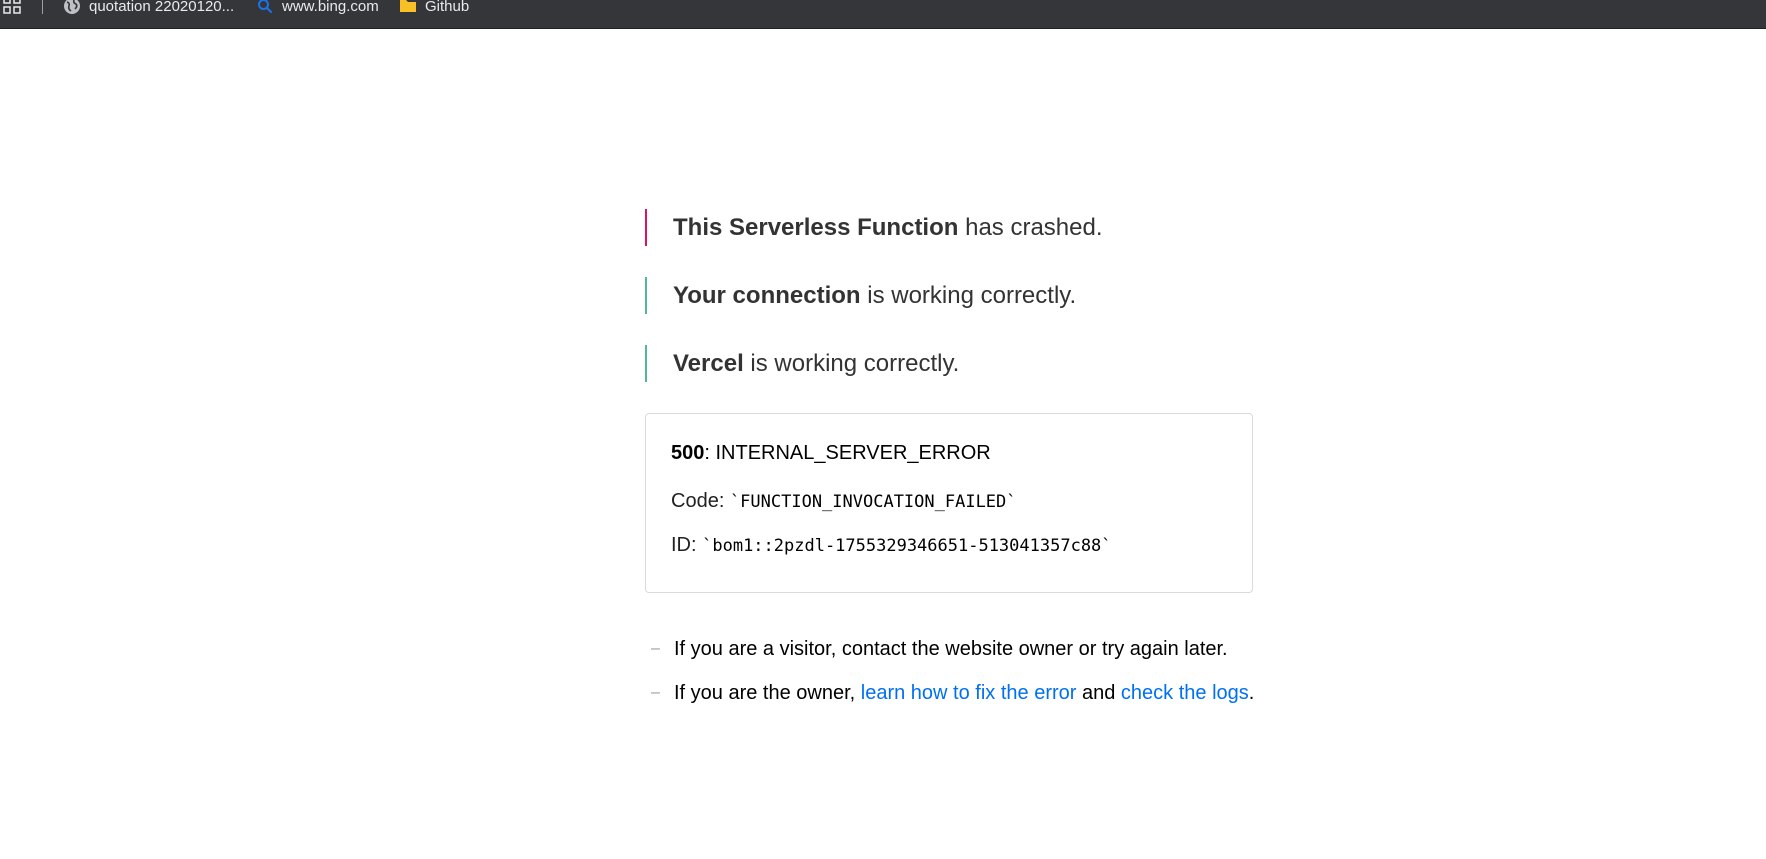 The width and height of the screenshot is (1766, 859). Describe the element at coordinates (1251, 693) in the screenshot. I see `period: .` at that location.